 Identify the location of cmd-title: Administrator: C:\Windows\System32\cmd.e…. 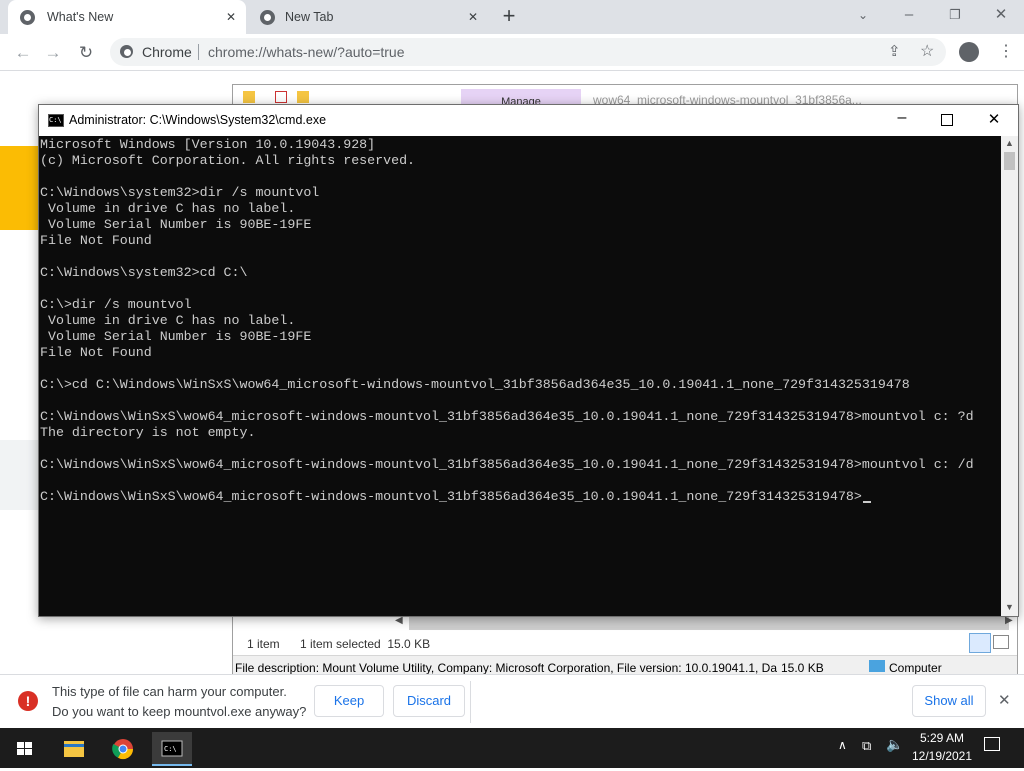
(198, 120).